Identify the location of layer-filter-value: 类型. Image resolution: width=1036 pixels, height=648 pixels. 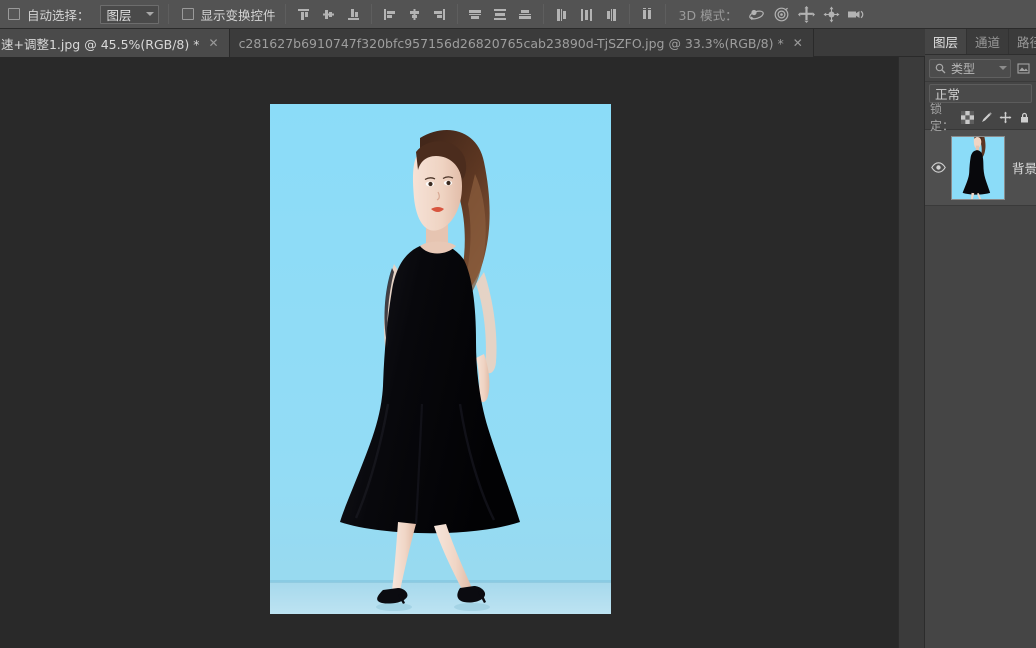
(963, 68).